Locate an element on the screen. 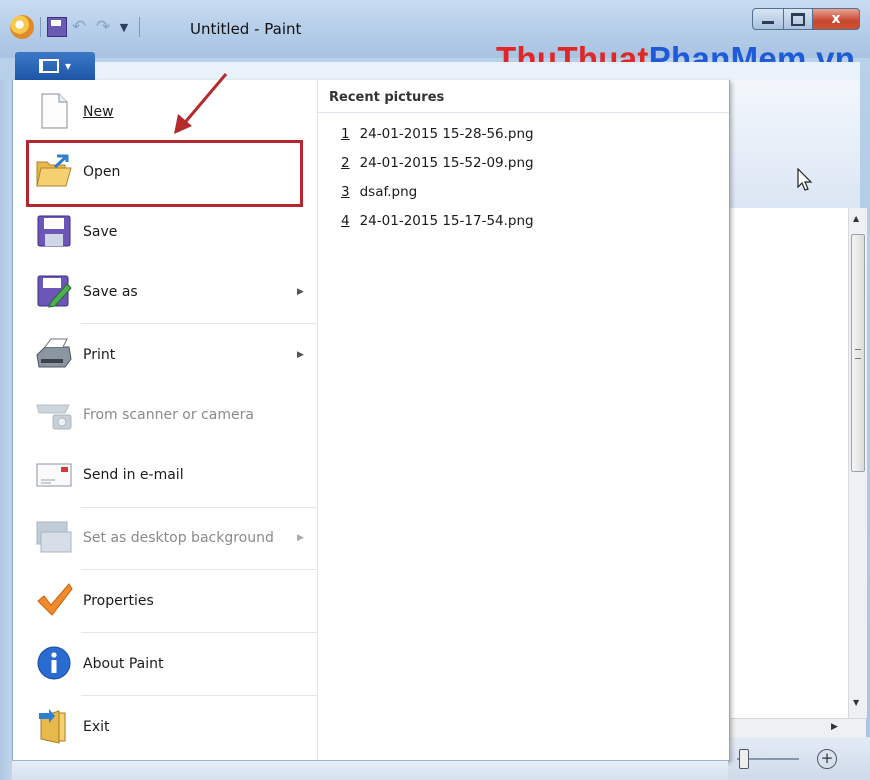  recent-item: 2 24-01-2015 15-52-09.png is located at coordinates (437, 163).